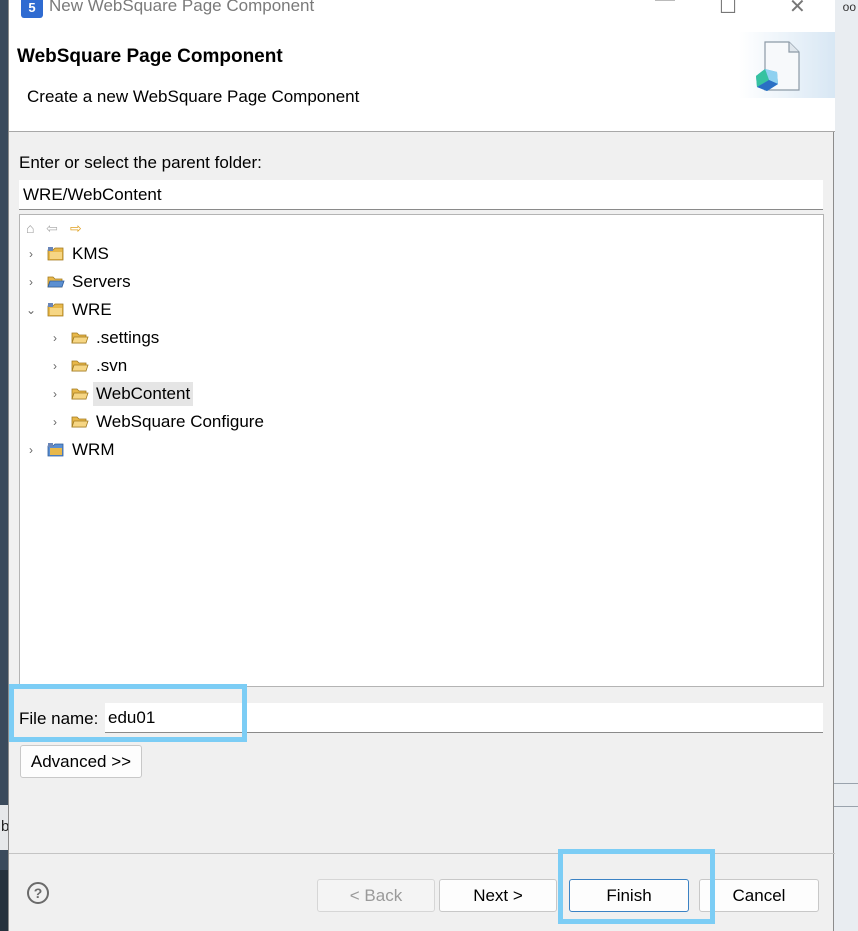  Describe the element at coordinates (193, 96) in the screenshot. I see `page-description: Create a new WebSquare Page Component` at that location.